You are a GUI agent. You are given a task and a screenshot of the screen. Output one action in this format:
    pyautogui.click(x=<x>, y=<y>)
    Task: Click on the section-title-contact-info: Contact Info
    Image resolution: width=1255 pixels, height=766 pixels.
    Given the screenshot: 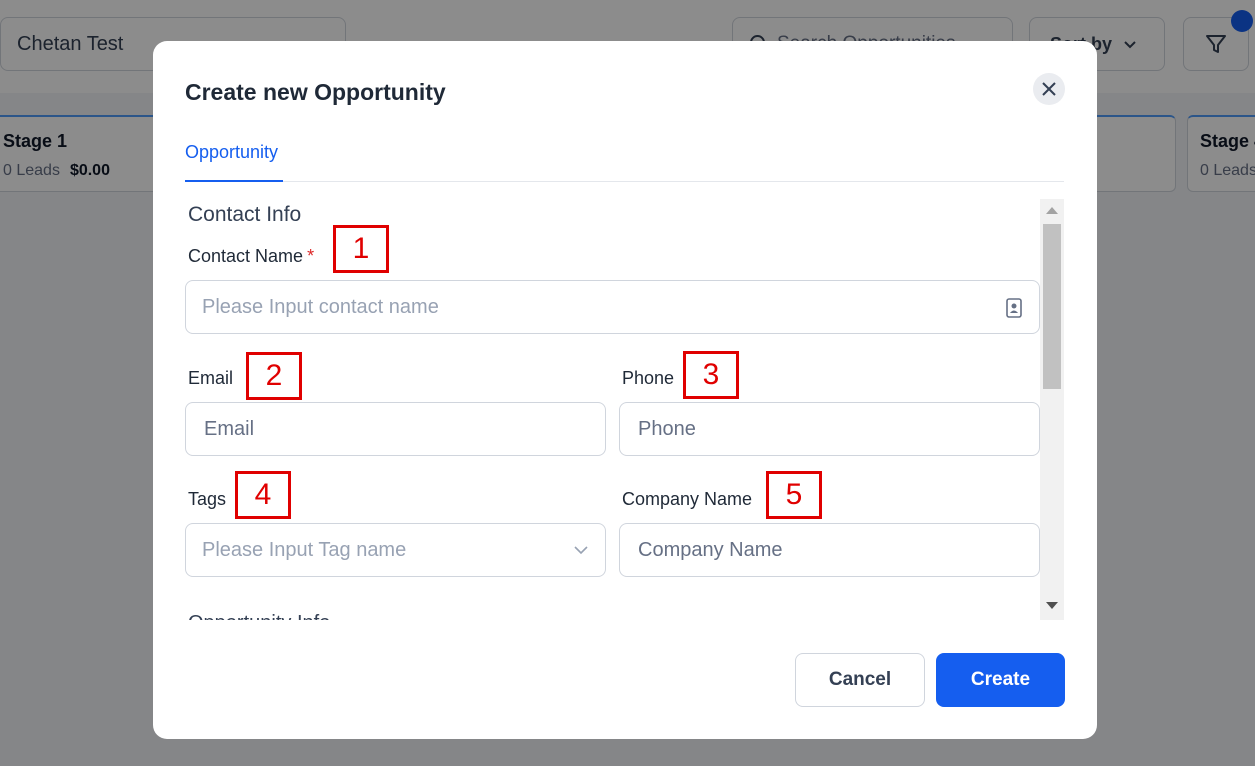 What is the action you would take?
    pyautogui.click(x=245, y=214)
    